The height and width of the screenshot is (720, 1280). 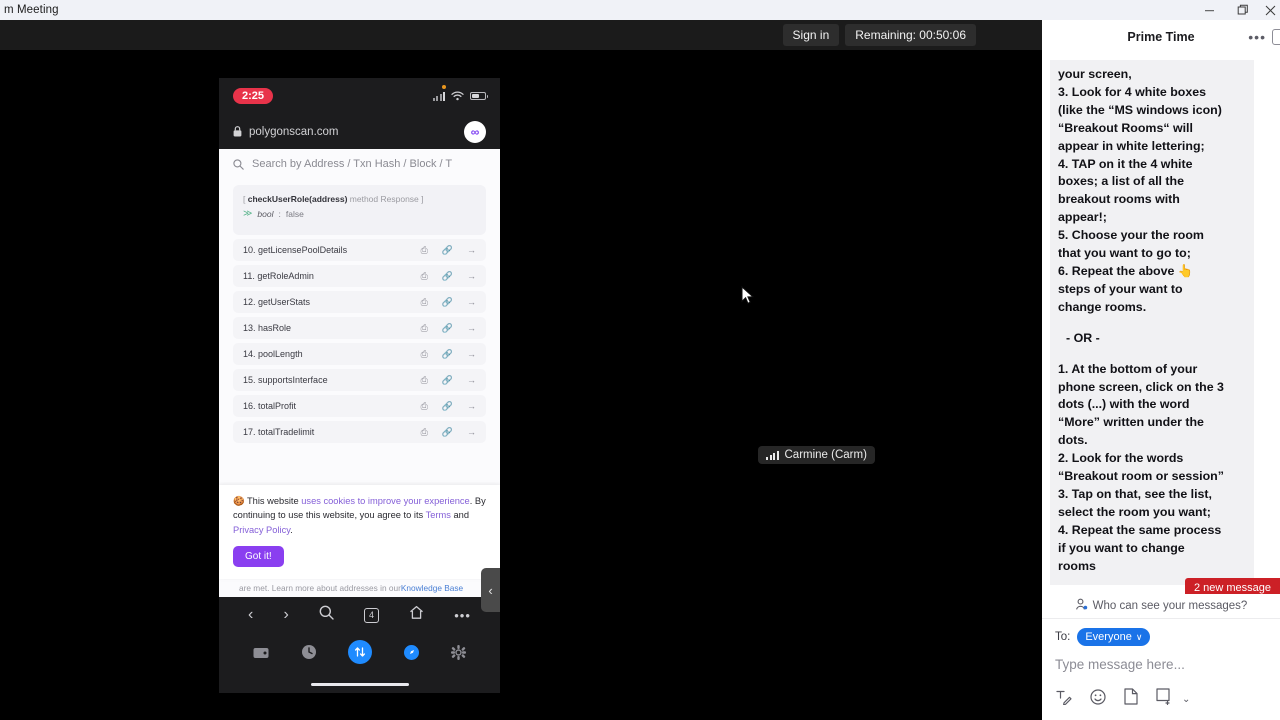 What do you see at coordinates (1128, 368) in the screenshot?
I see `msg2-line-0: 1. At the bottom of your` at bounding box center [1128, 368].